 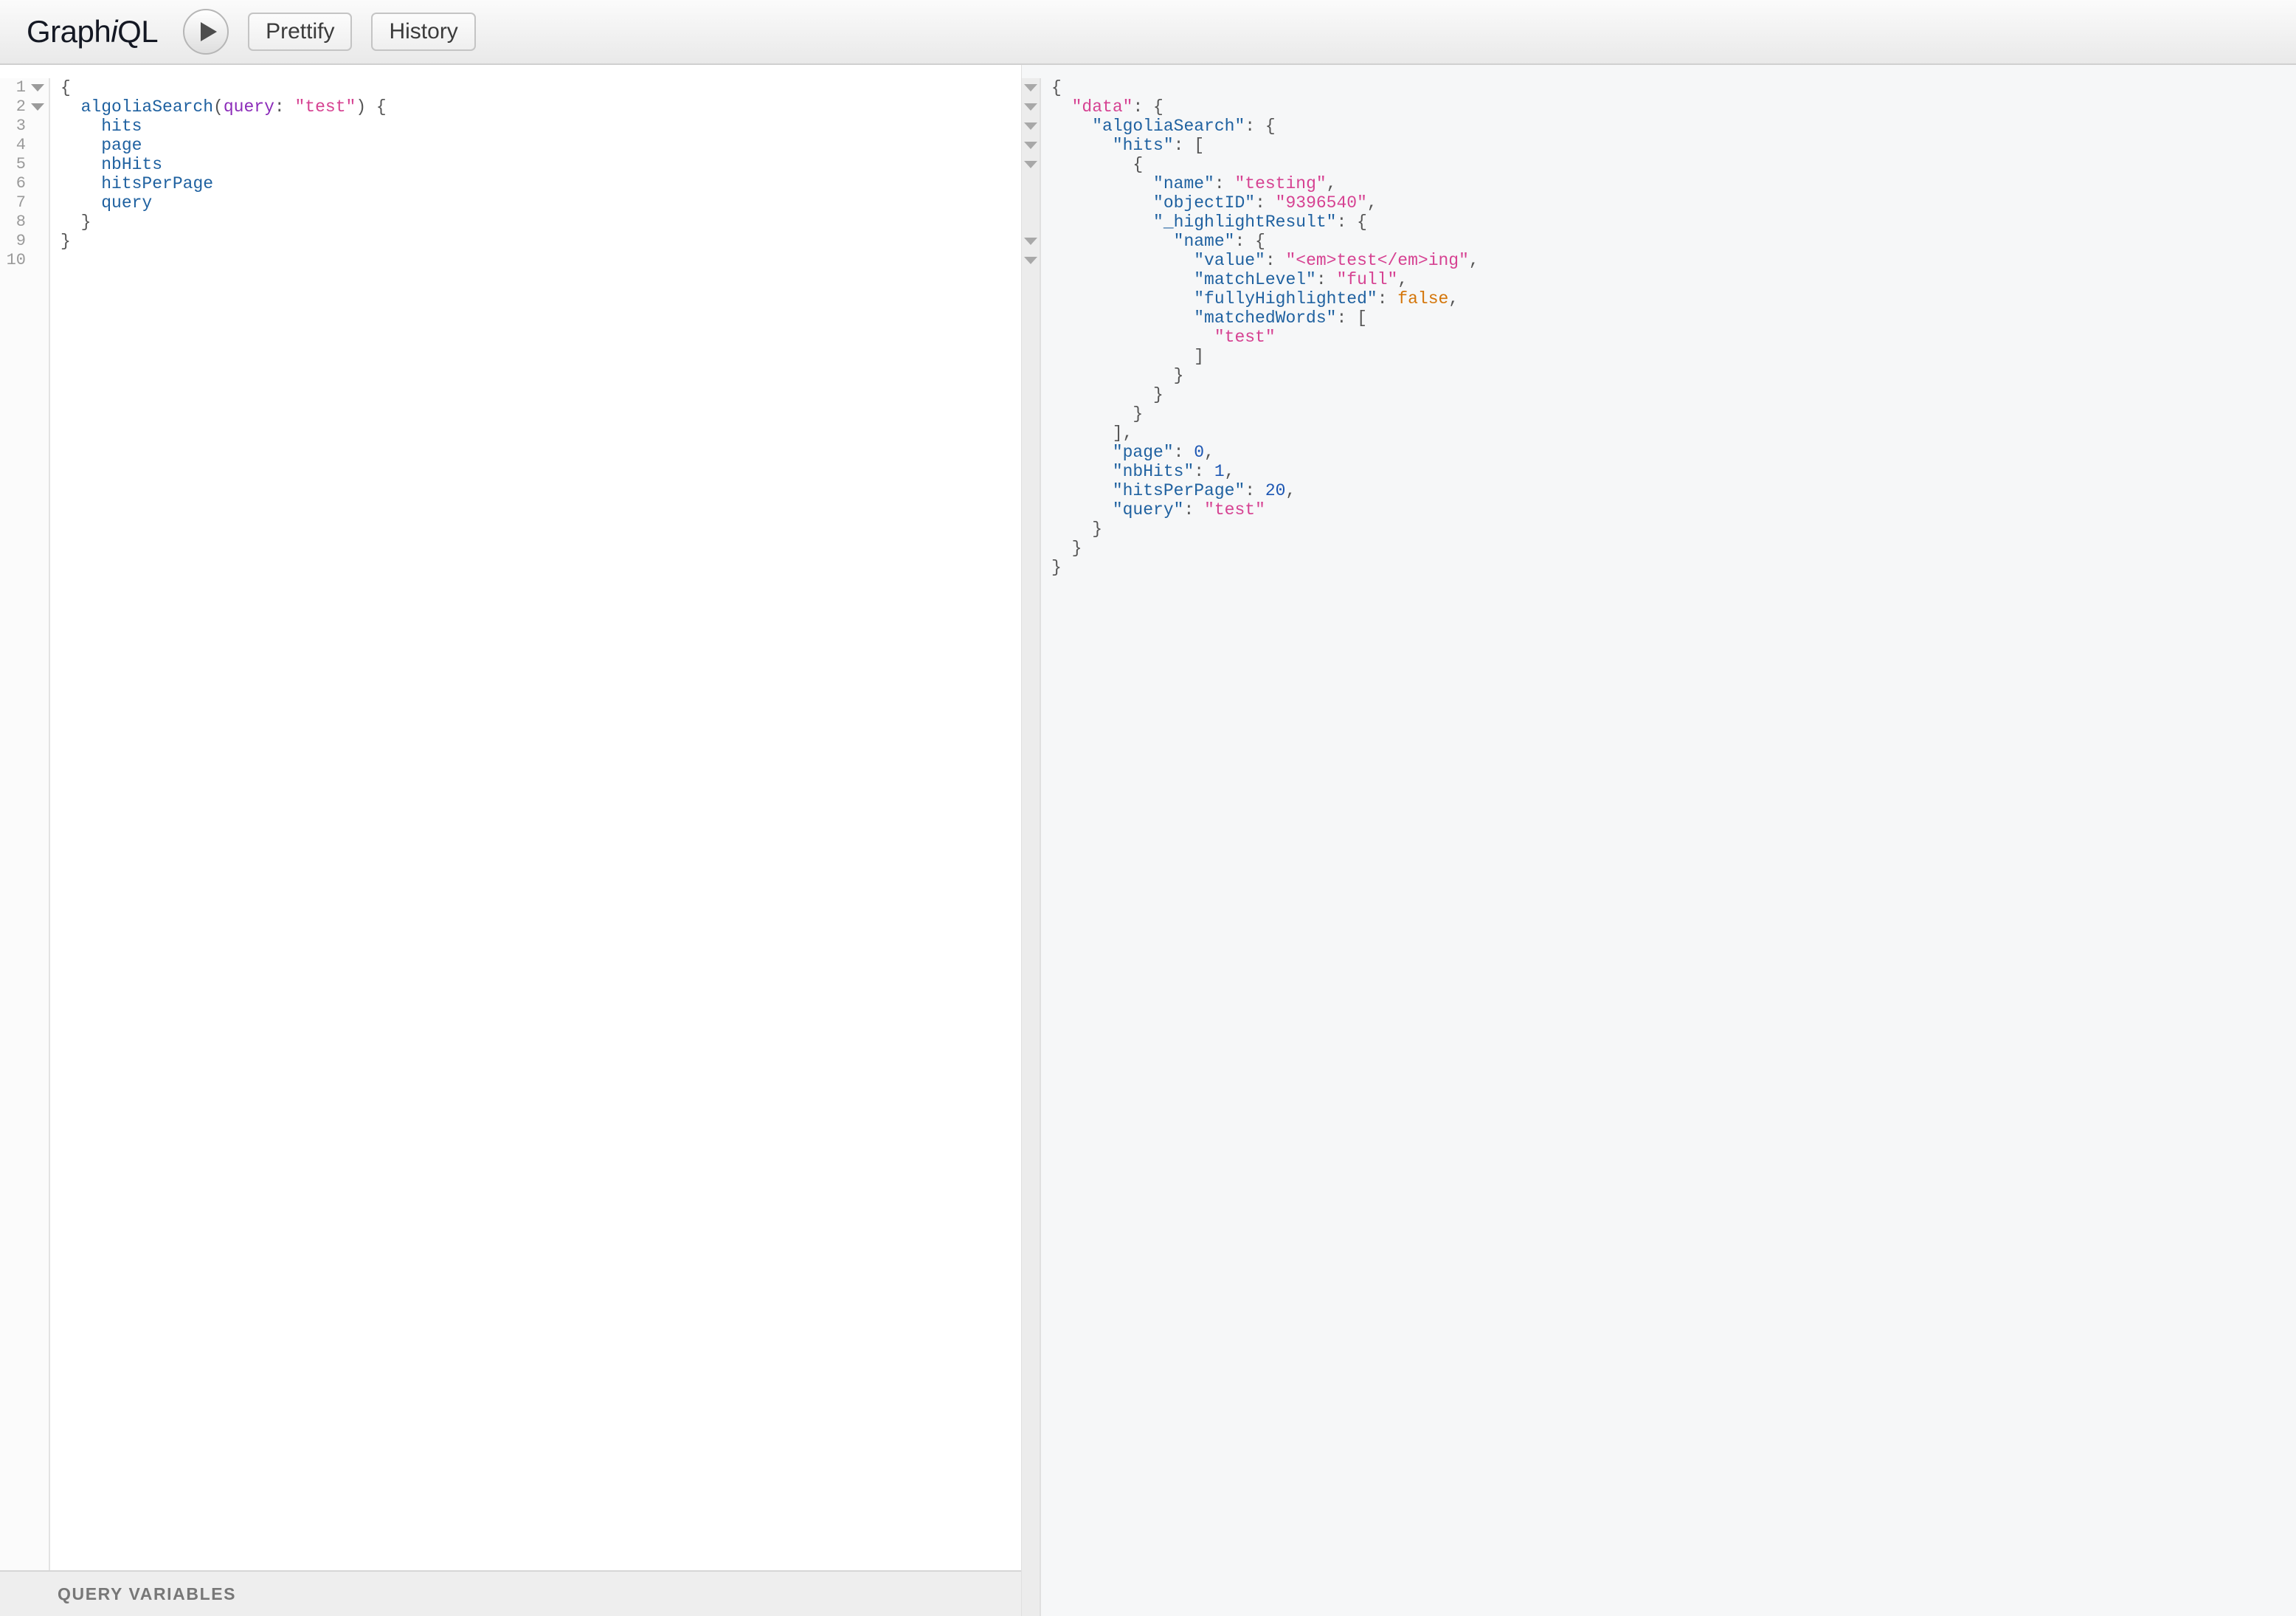 I want to click on code-token: (, so click(x=218, y=107).